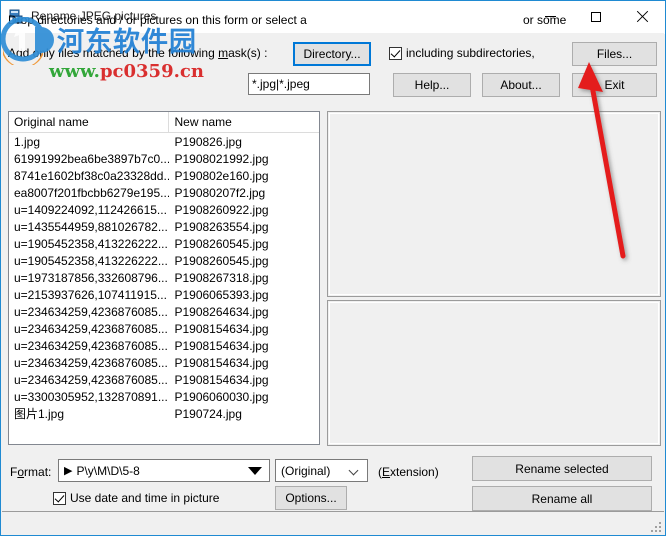 The width and height of the screenshot is (666, 536). I want to click on cell-new-name: P1908021992.jpg, so click(221, 158).